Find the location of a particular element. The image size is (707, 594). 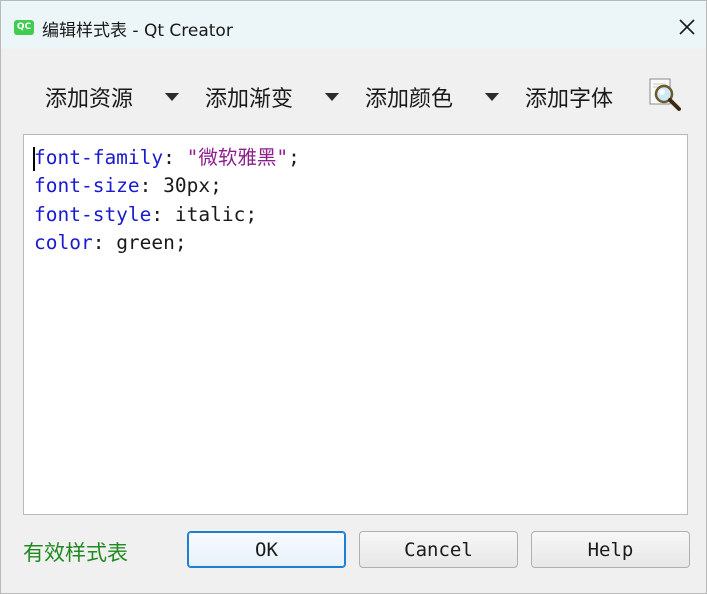

ok-label: OK is located at coordinates (266, 549).